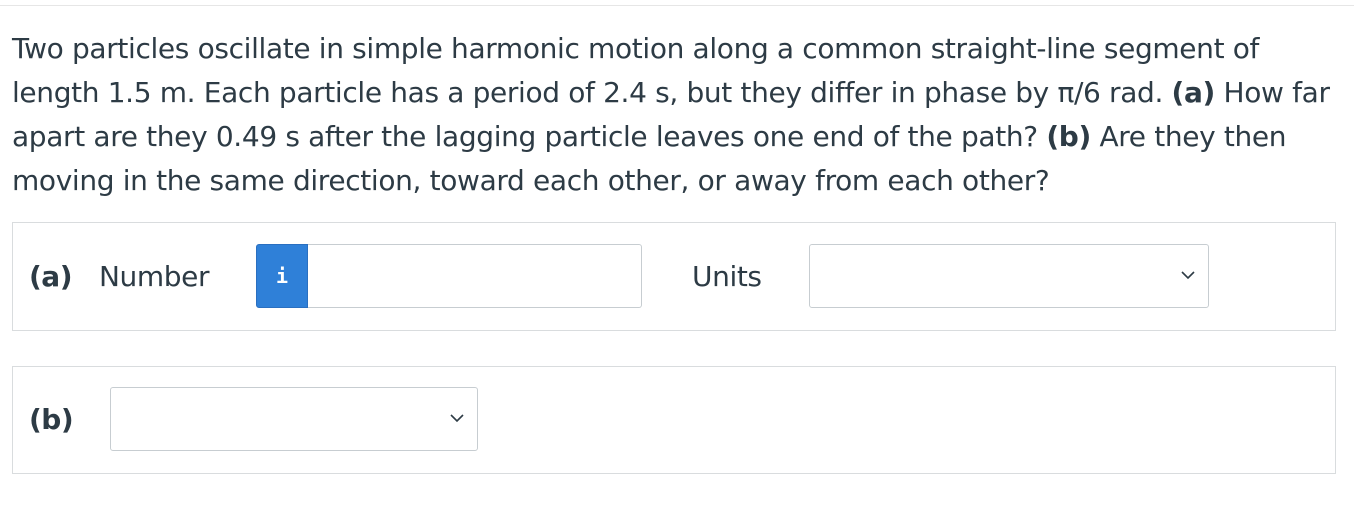 This screenshot has width=1354, height=524. Describe the element at coordinates (727, 276) in the screenshot. I see `units-label: Units` at that location.